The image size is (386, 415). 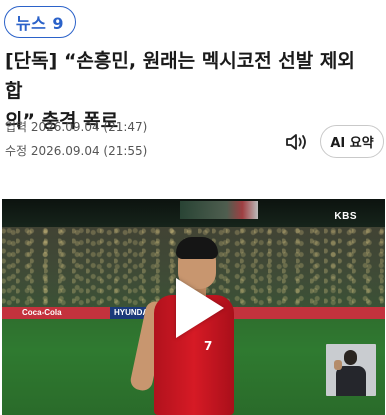 What do you see at coordinates (200, 308) in the screenshot?
I see `play-icon` at bounding box center [200, 308].